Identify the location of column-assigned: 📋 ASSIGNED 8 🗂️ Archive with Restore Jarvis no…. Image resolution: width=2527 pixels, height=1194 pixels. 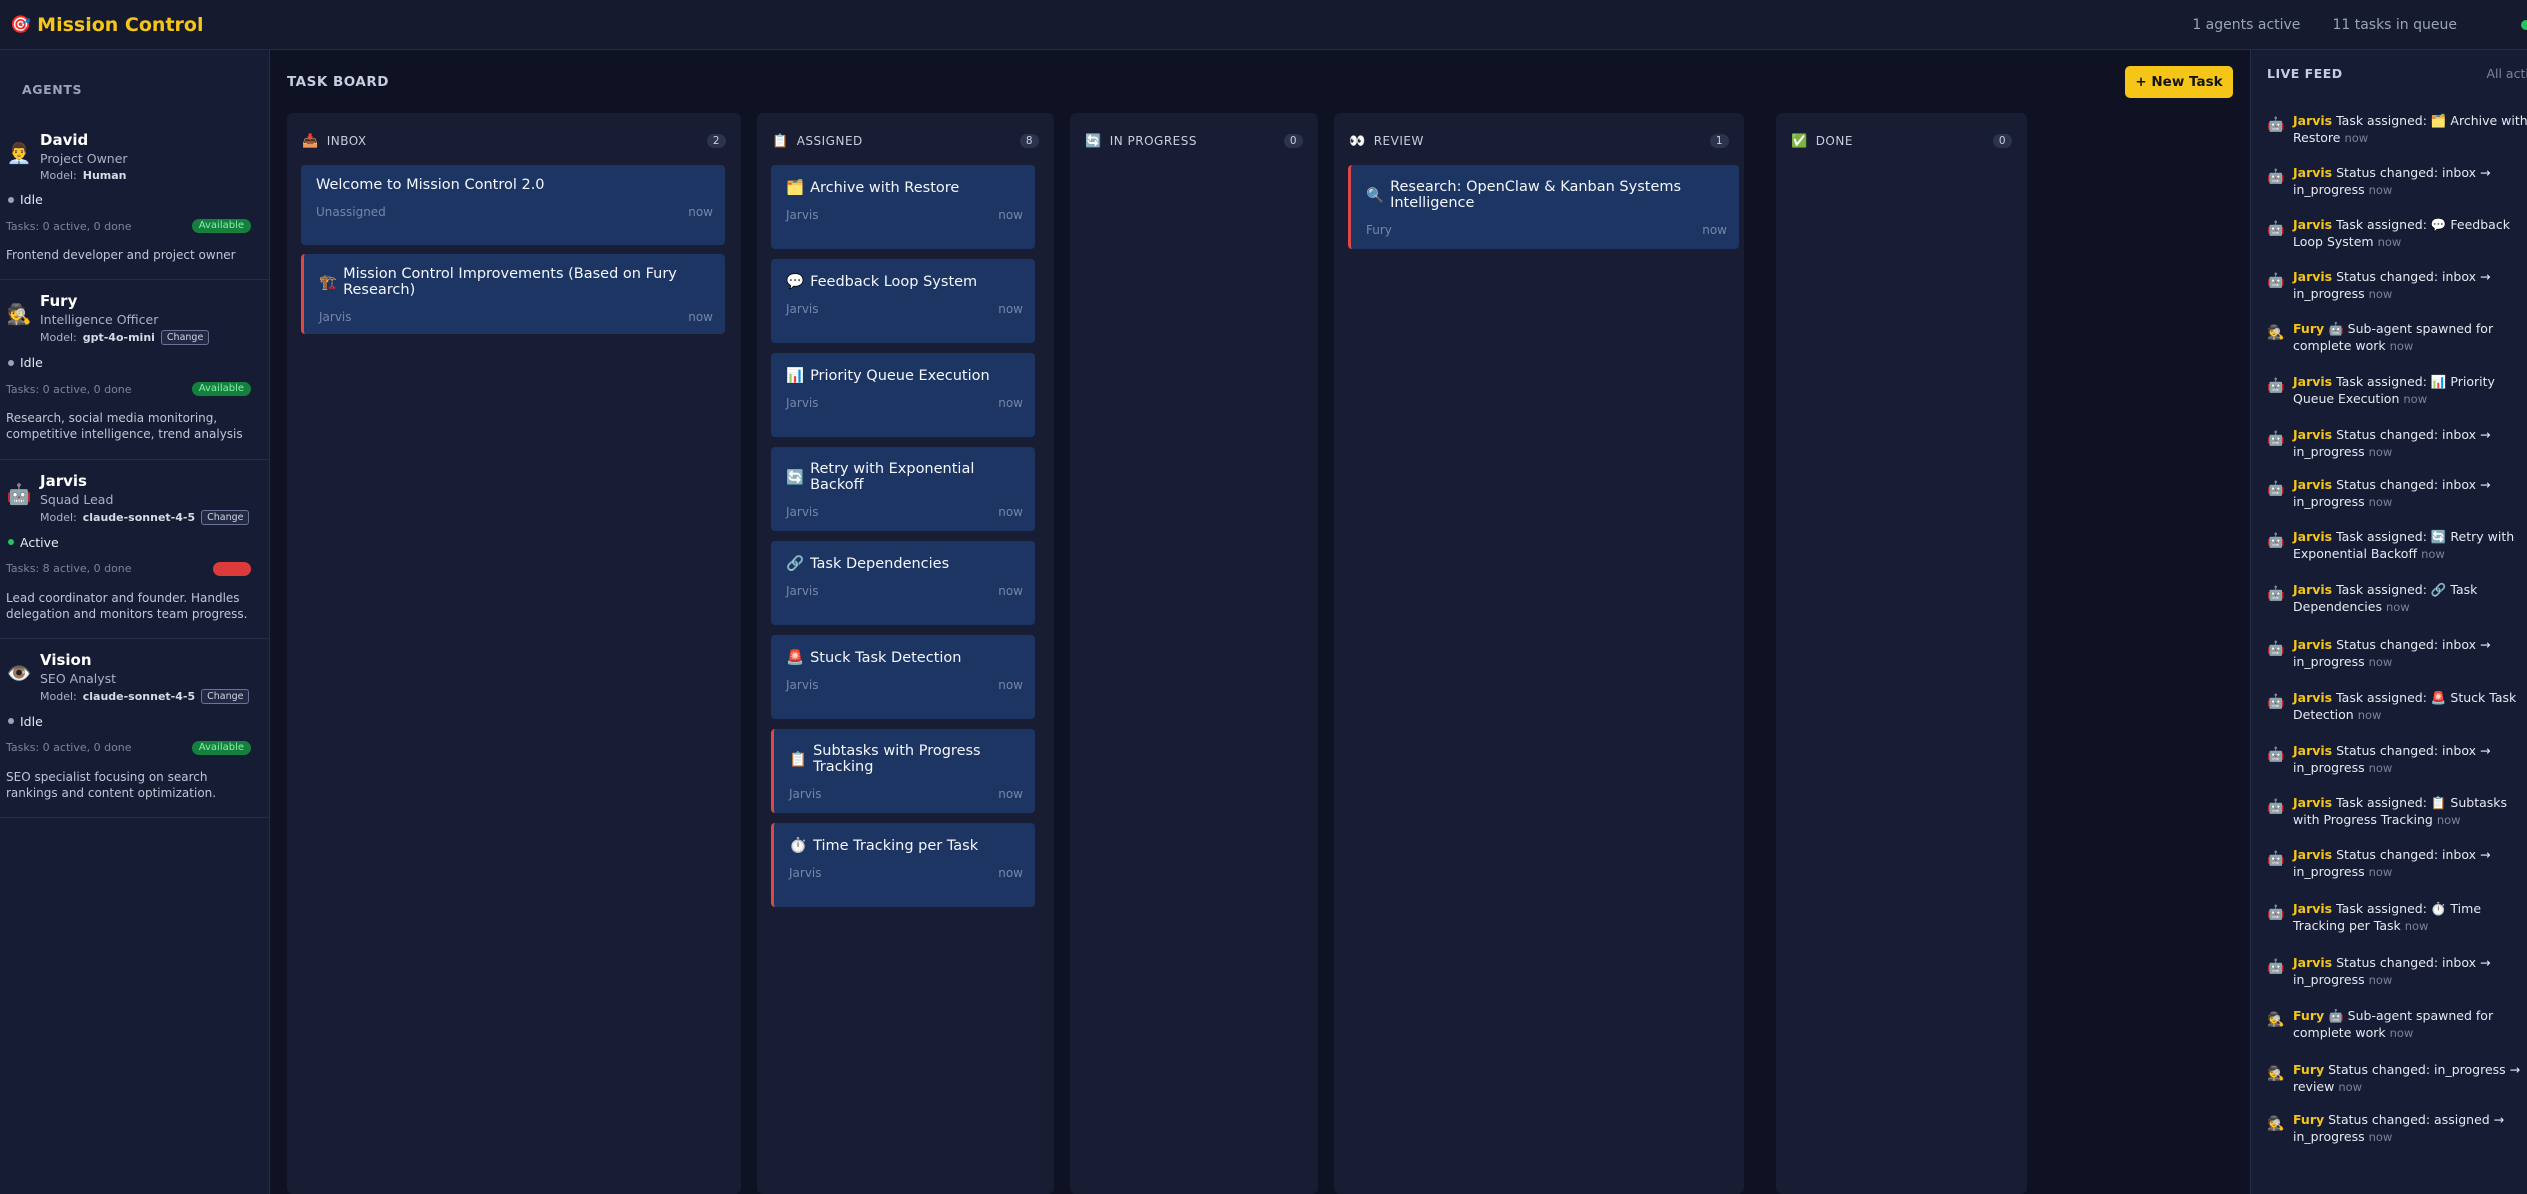
(905, 653).